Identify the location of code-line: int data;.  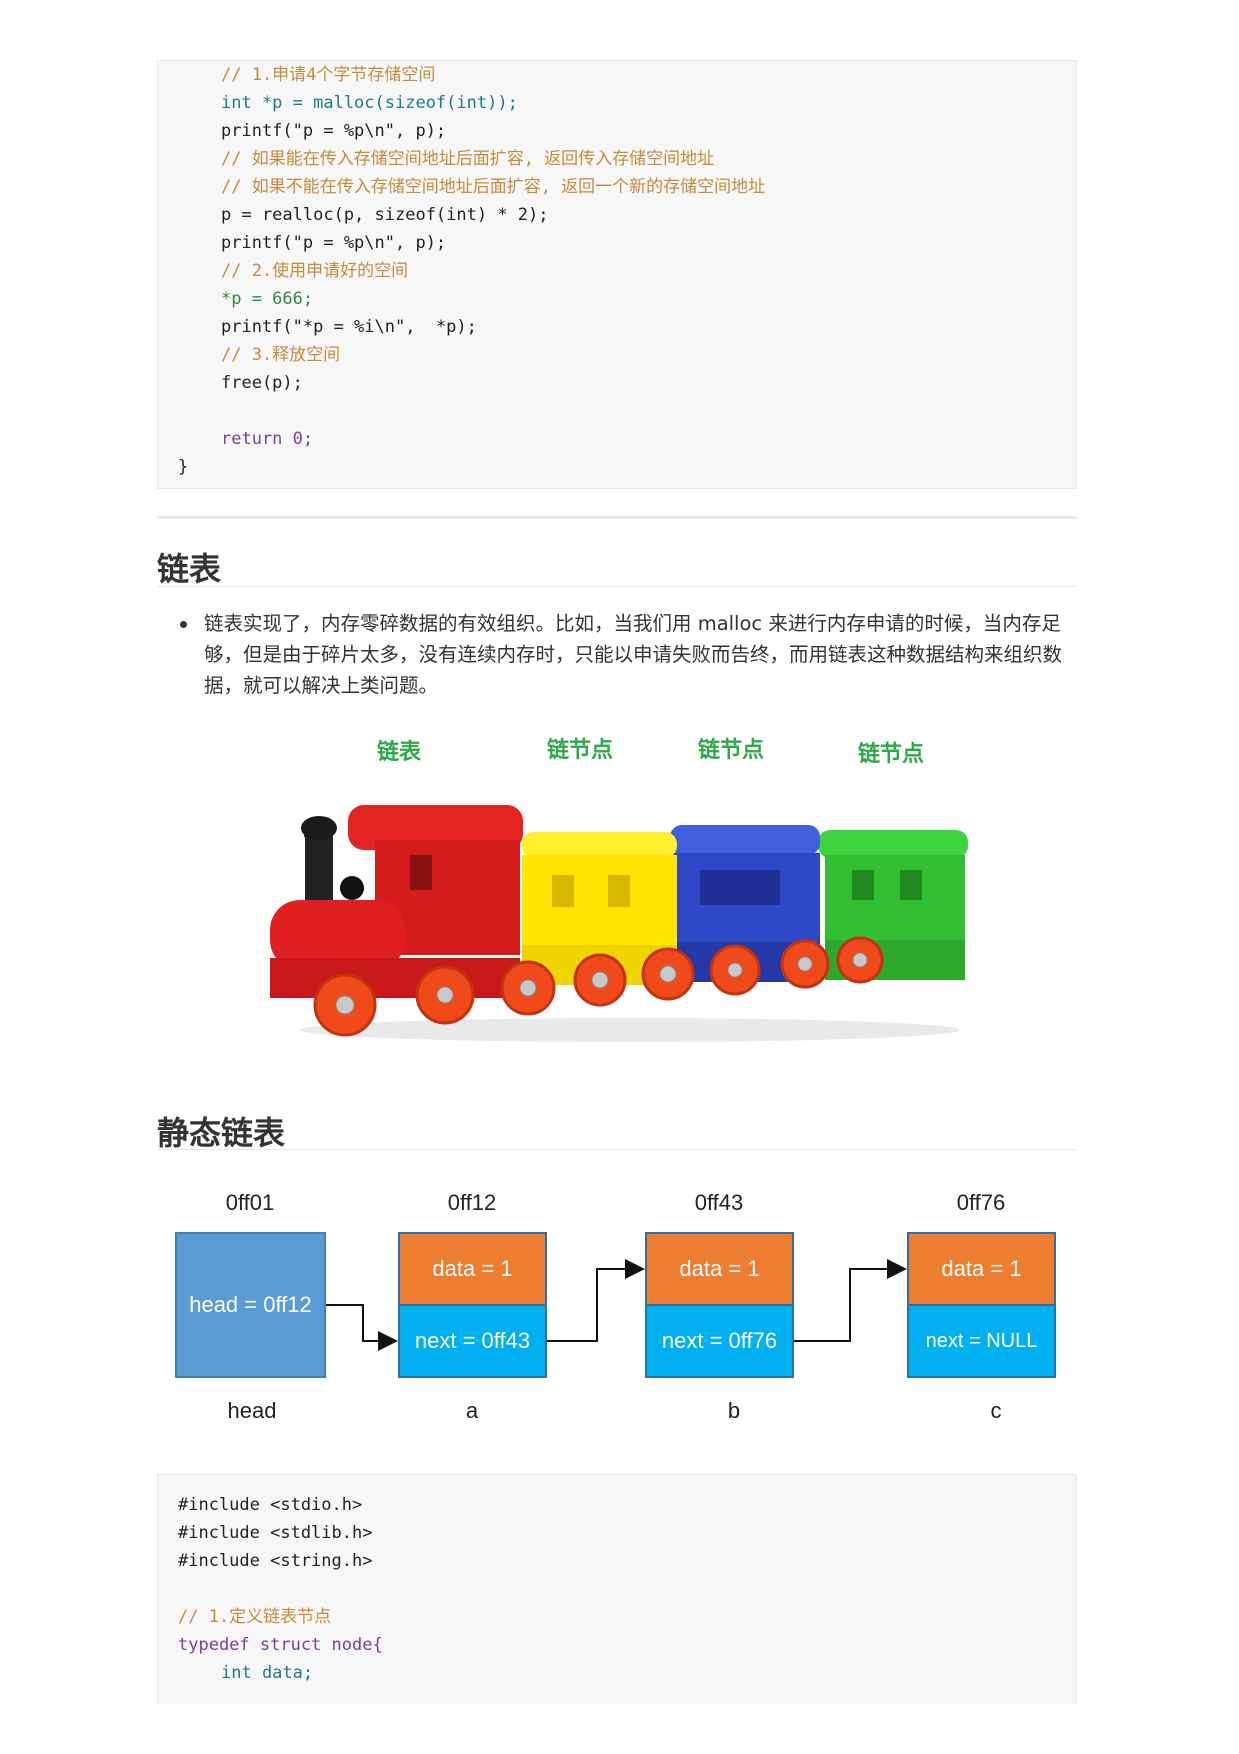
(267, 1673).